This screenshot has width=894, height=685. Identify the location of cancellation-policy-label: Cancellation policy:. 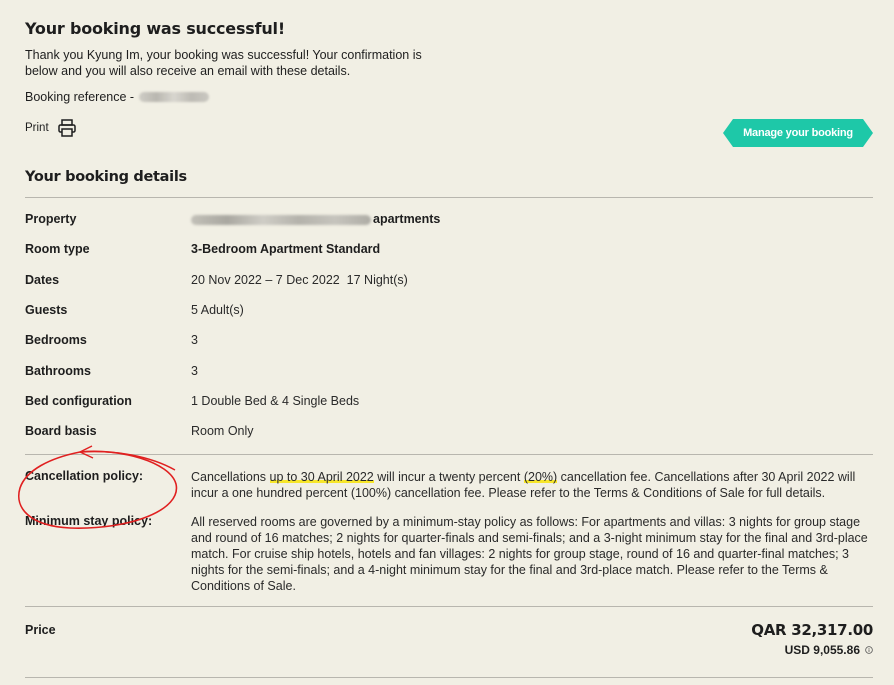
(84, 476).